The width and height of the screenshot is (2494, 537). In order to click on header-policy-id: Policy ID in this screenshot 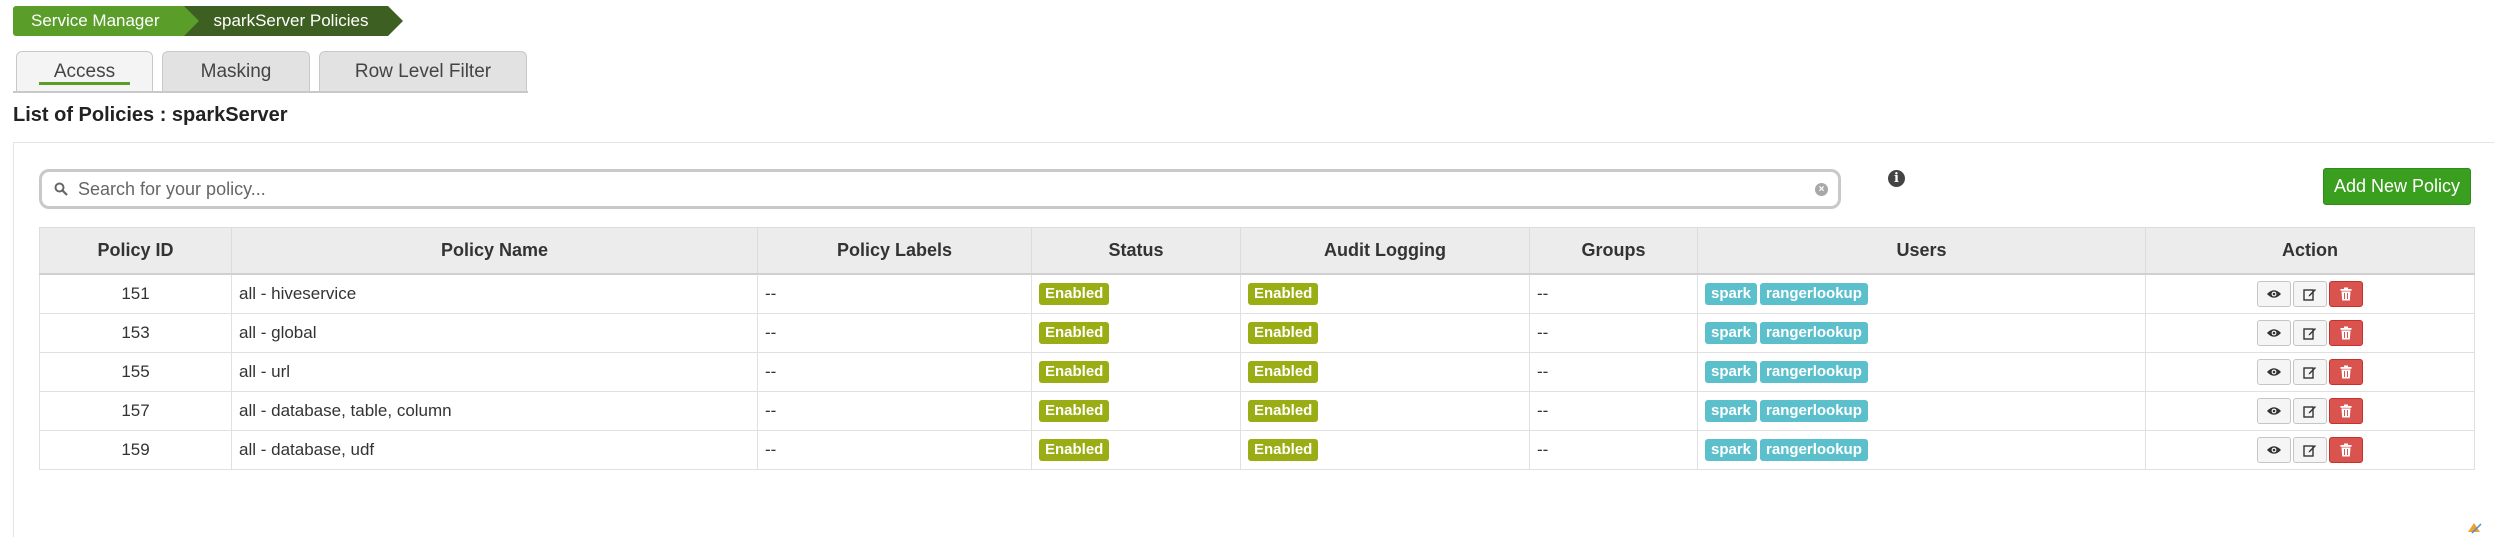, I will do `click(135, 251)`.